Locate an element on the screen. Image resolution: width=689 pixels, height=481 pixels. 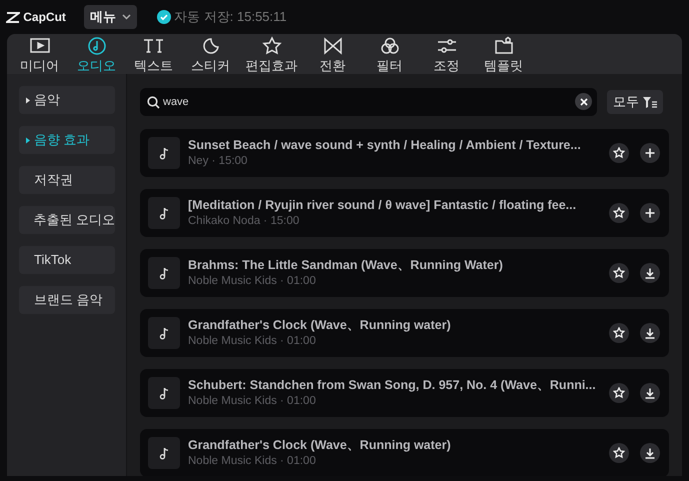
sidebar-item: 추출된 오디오 is located at coordinates (67, 220).